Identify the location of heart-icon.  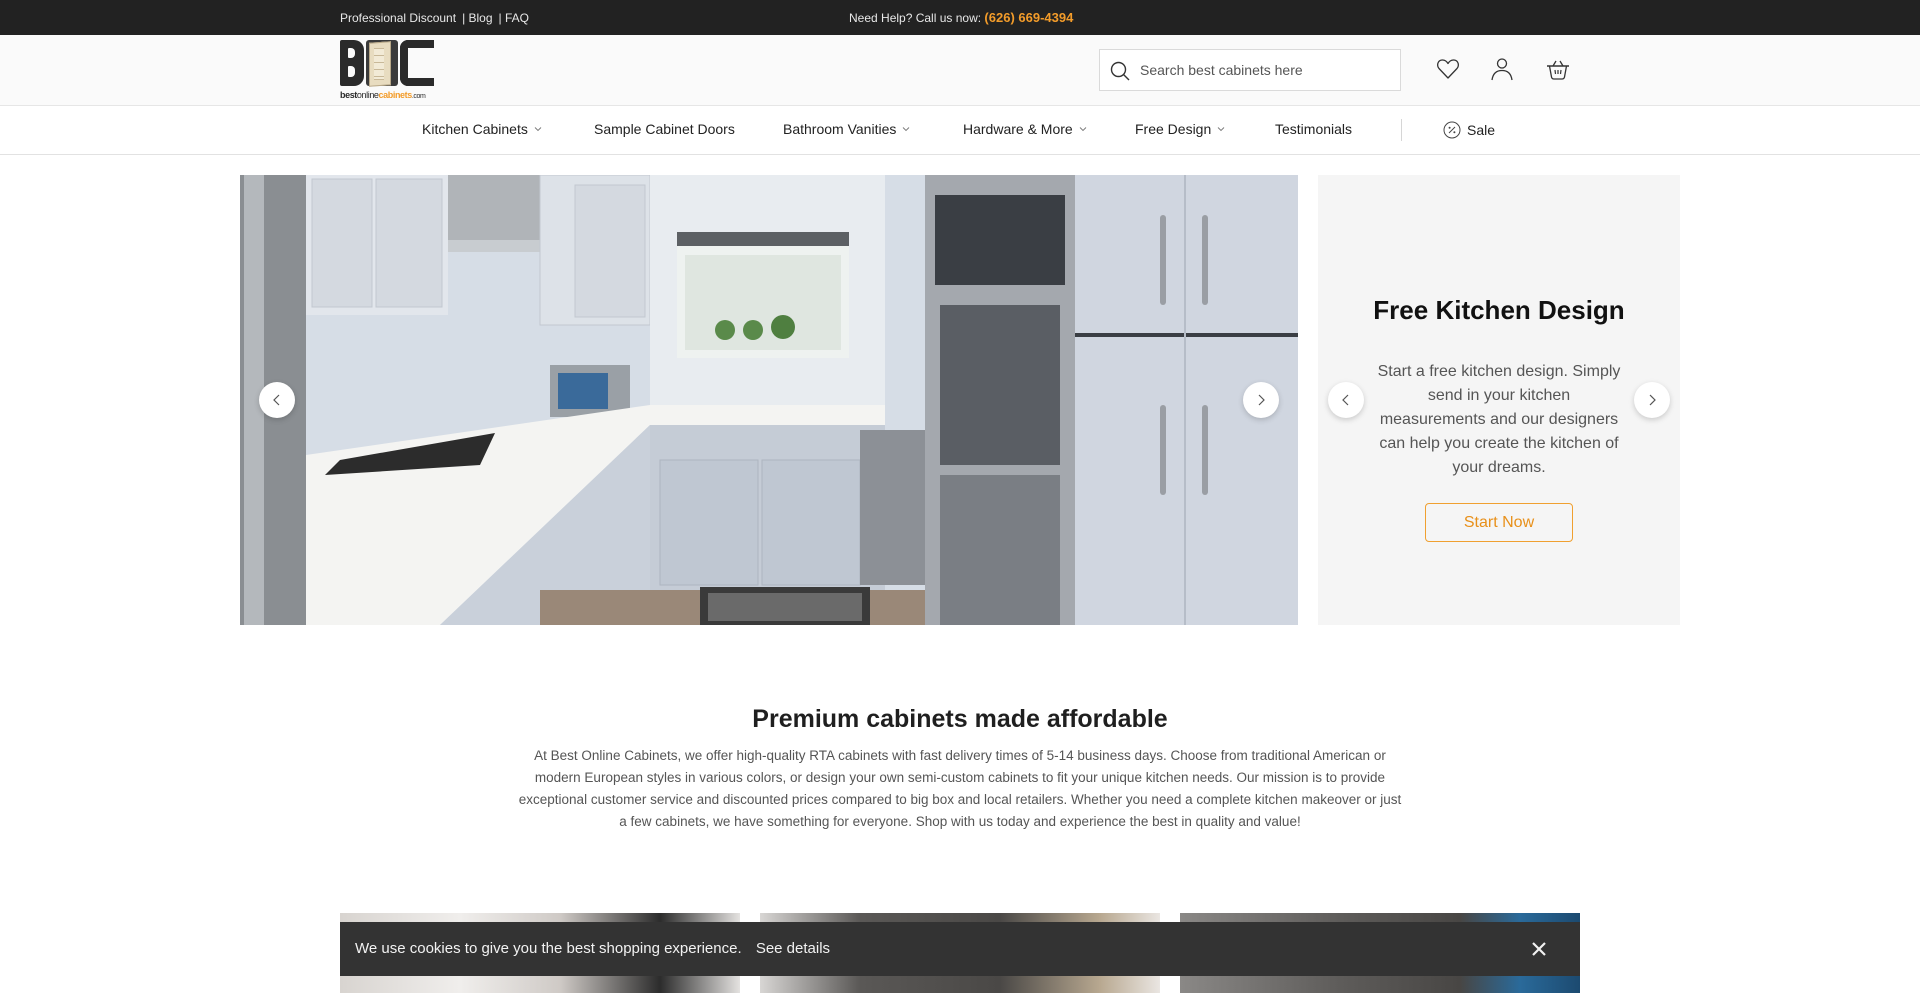
(1448, 69).